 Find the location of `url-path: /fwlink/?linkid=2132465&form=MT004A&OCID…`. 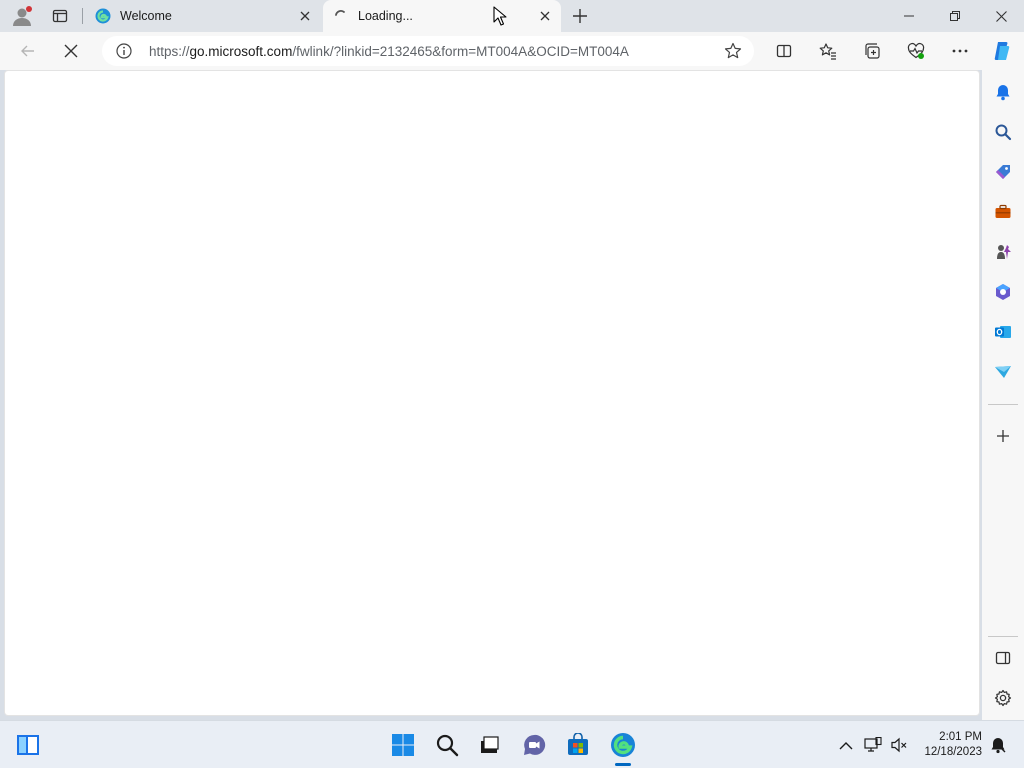

url-path: /fwlink/?linkid=2132465&form=MT004A&OCID… is located at coordinates (460, 51).